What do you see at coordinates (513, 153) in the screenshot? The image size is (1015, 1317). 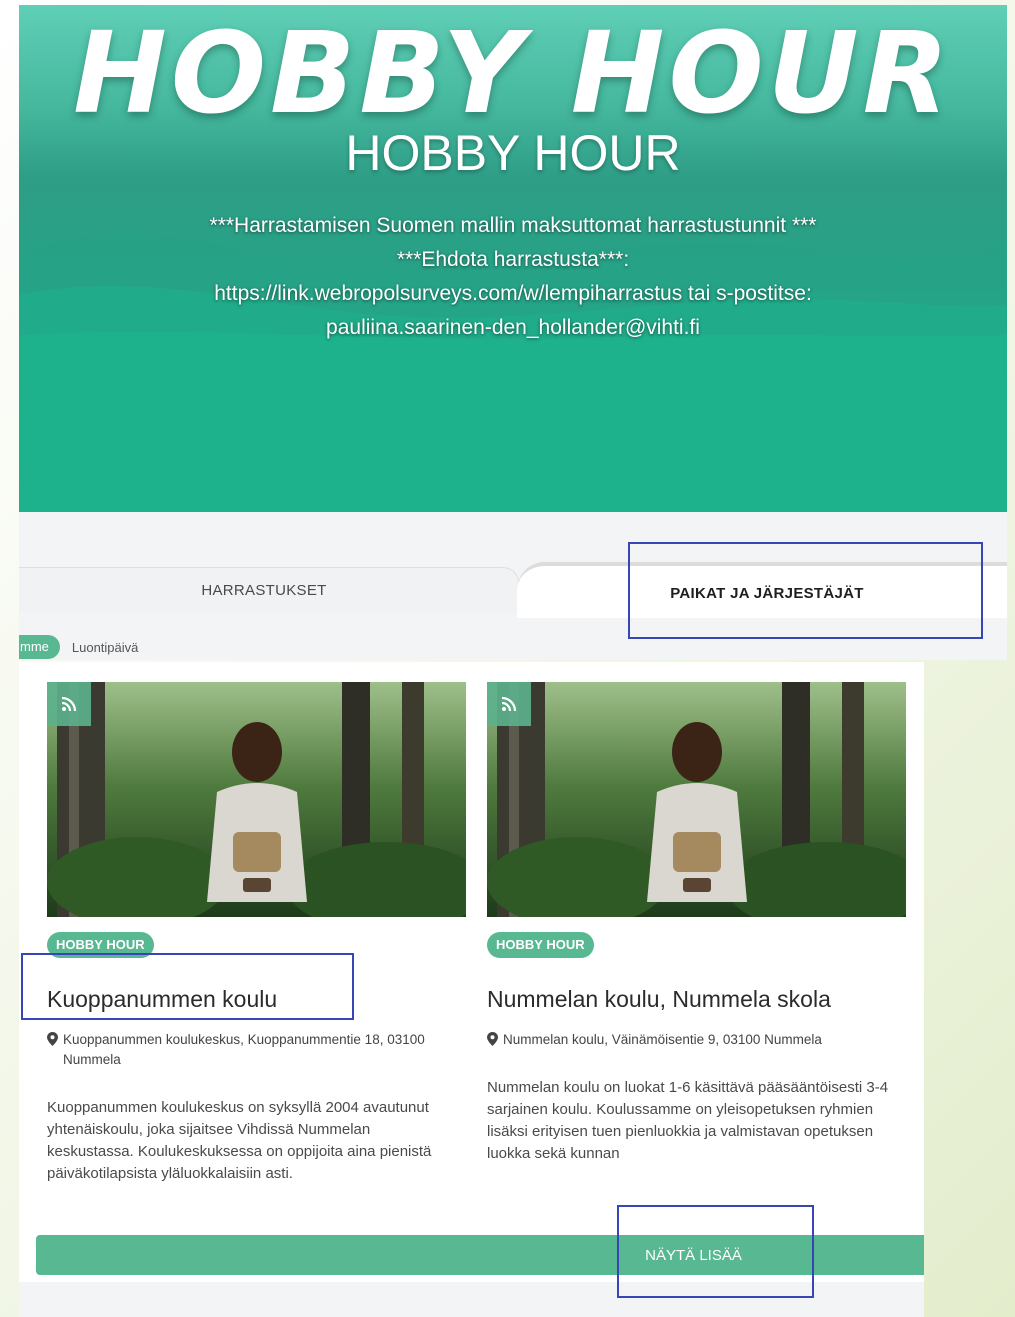 I see `page-title: HOBBY HOUR` at bounding box center [513, 153].